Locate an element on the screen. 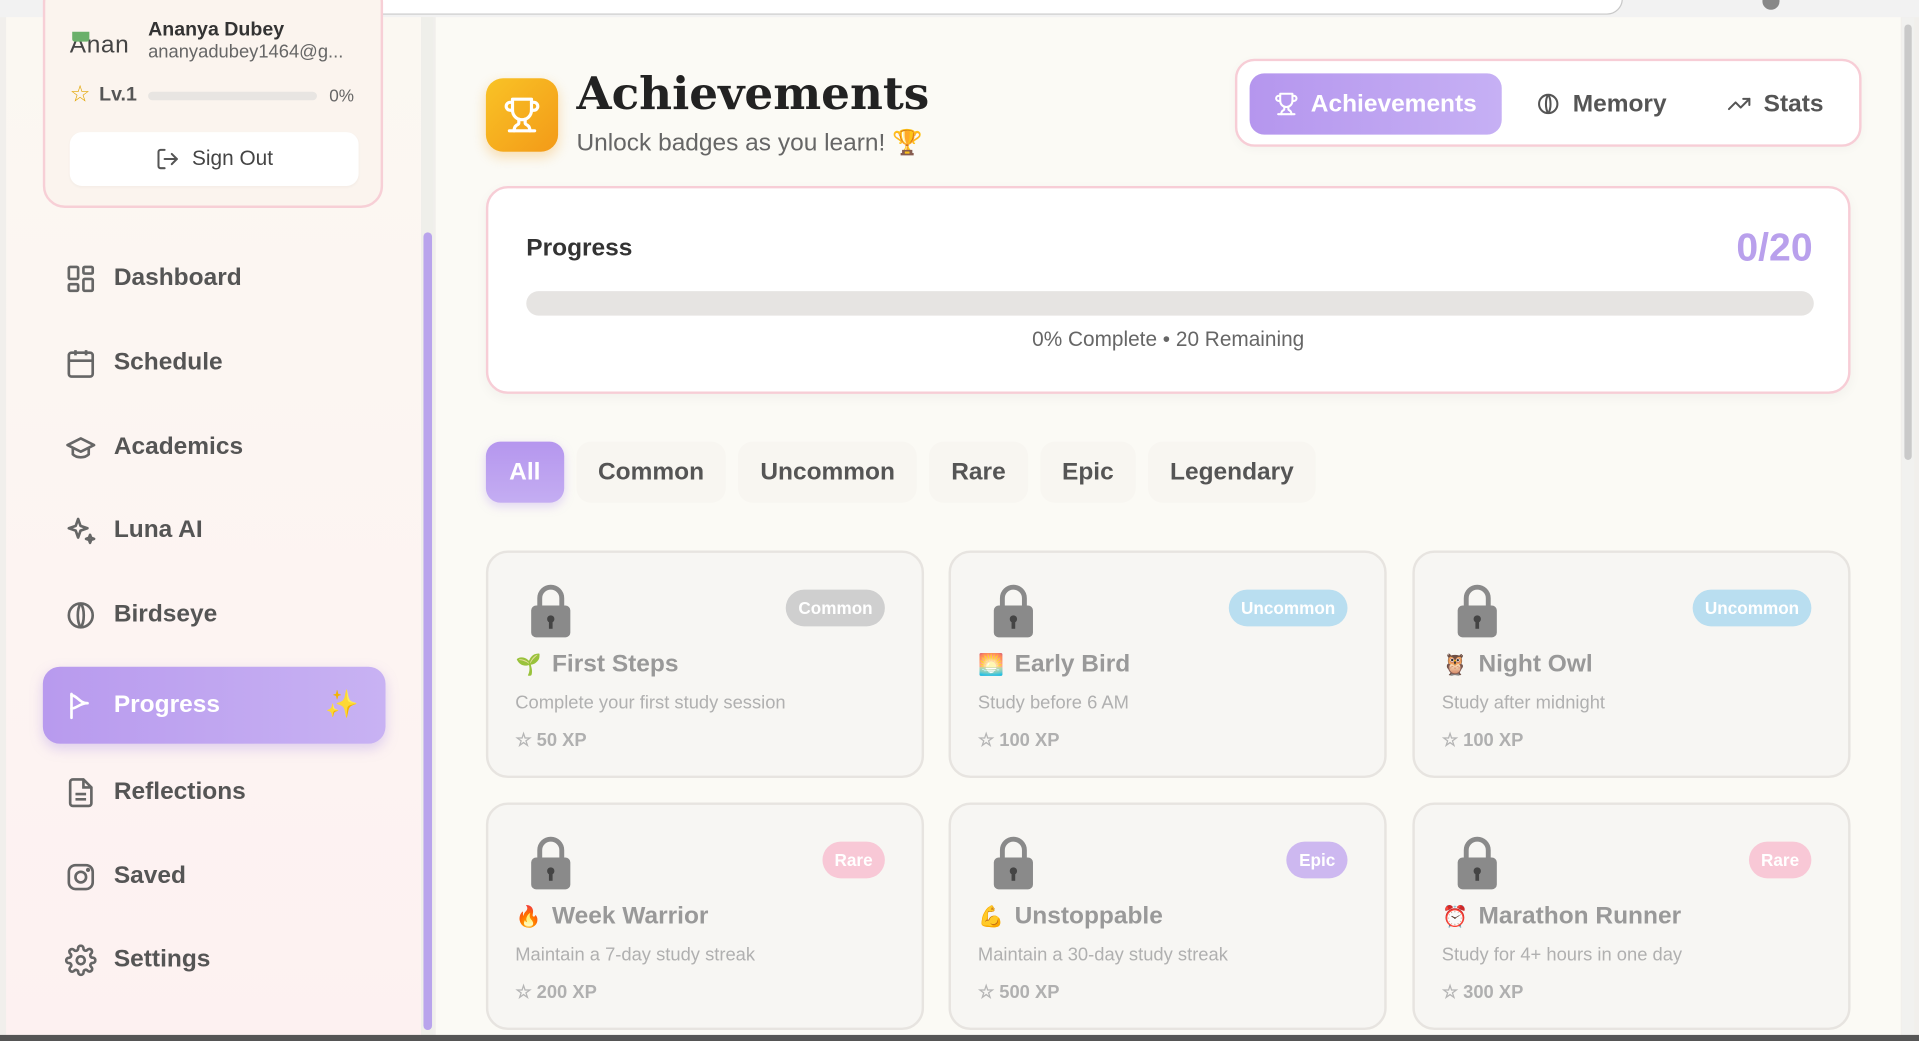 This screenshot has height=1041, width=1919. trend-icon is located at coordinates (1739, 104).